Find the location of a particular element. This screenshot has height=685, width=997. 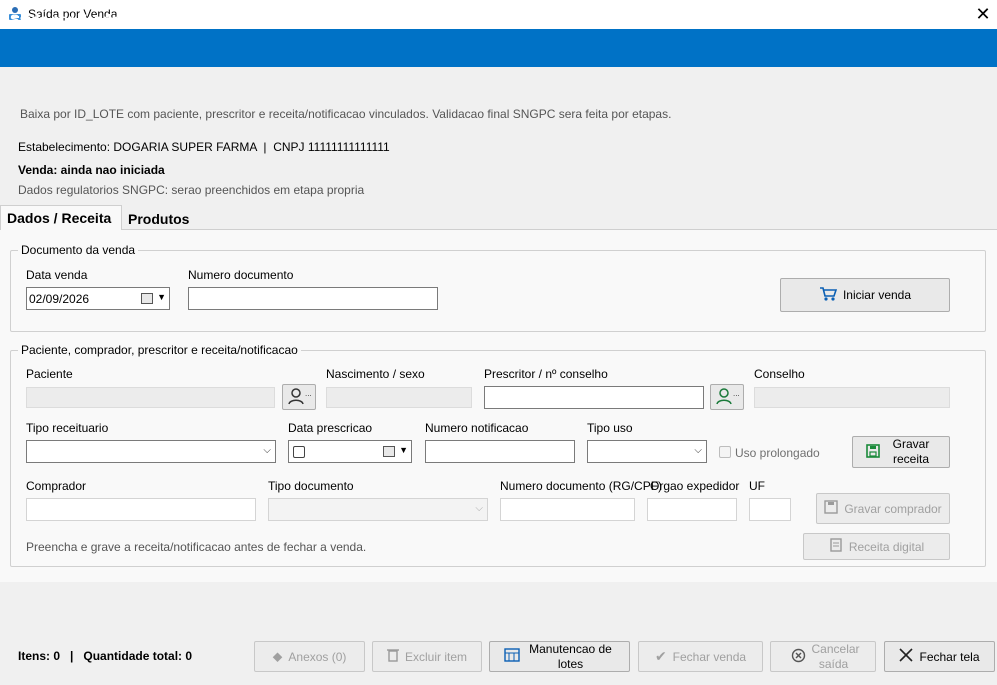

orgao-expedidor-label: Orgao expedidor is located at coordinates (695, 486).